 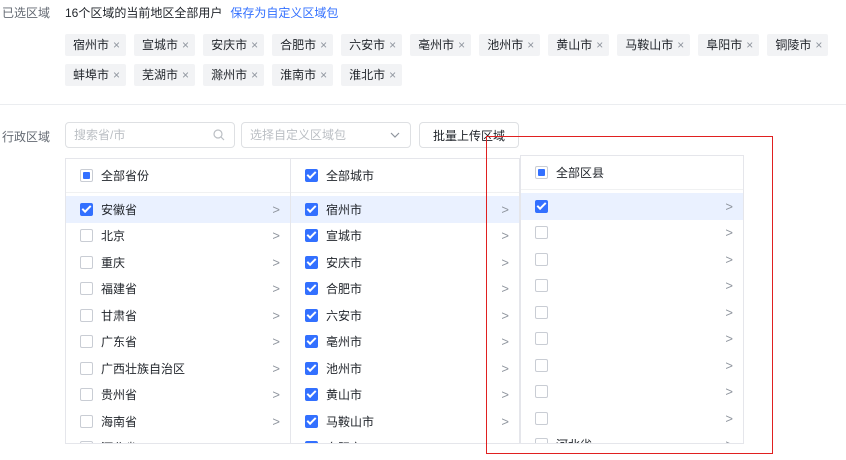 I want to click on province-item: 甘肃省 >, so click(x=178, y=315).